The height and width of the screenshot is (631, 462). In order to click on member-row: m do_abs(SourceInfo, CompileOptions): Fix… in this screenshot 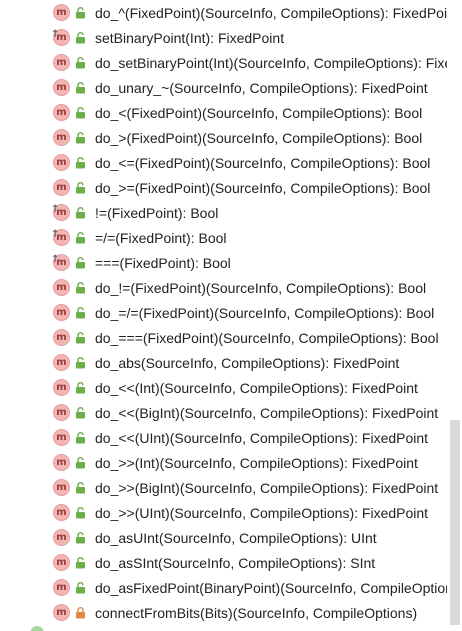, I will do `click(231, 362)`.